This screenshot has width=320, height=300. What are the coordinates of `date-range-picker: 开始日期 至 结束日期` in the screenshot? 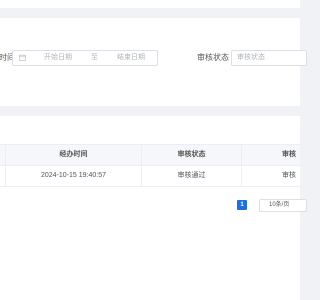 It's located at (85, 58).